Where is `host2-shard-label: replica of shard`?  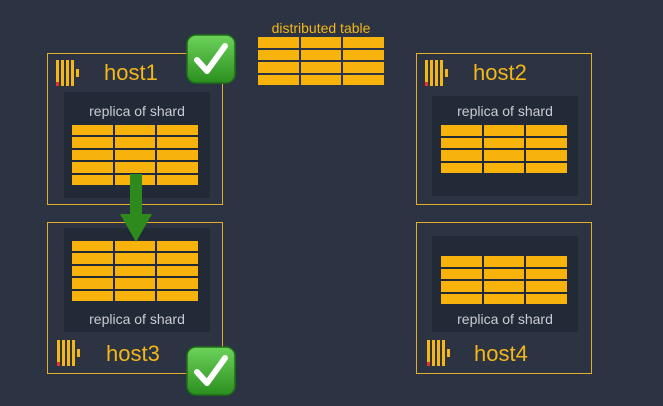
host2-shard-label: replica of shard is located at coordinates (505, 111).